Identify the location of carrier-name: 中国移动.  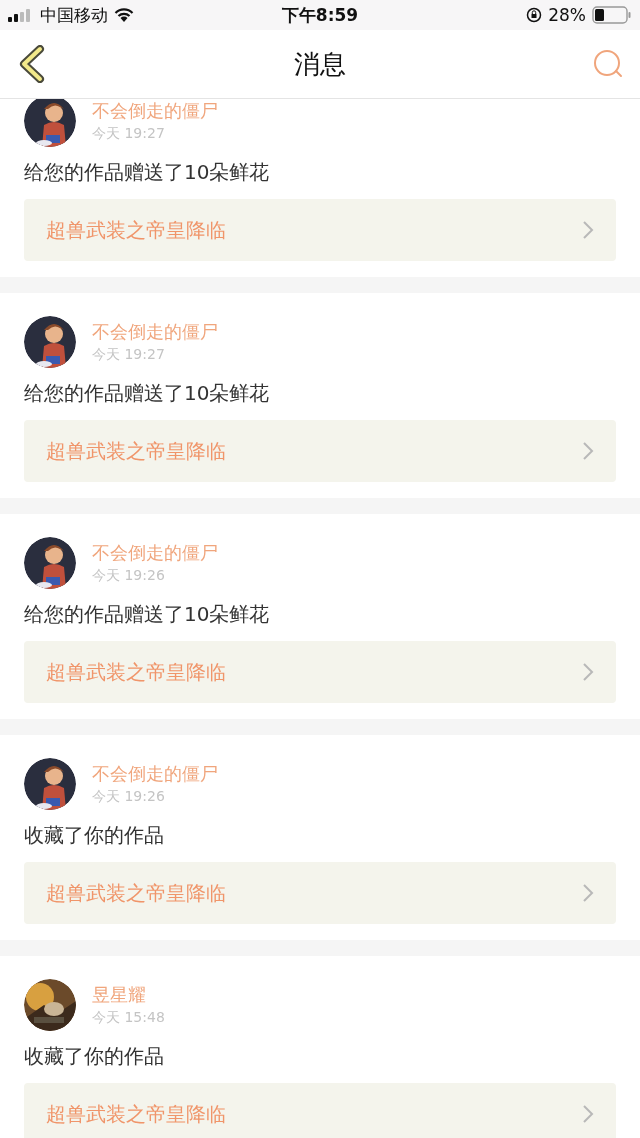
(74, 15).